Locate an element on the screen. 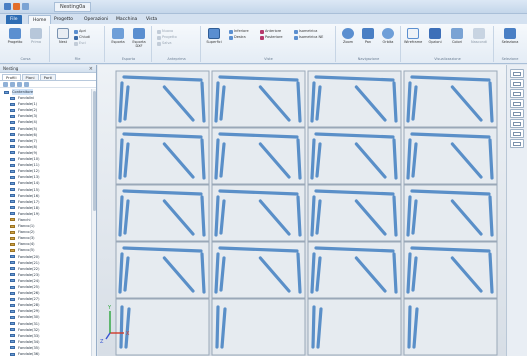  options-icon is located at coordinates (435, 33).